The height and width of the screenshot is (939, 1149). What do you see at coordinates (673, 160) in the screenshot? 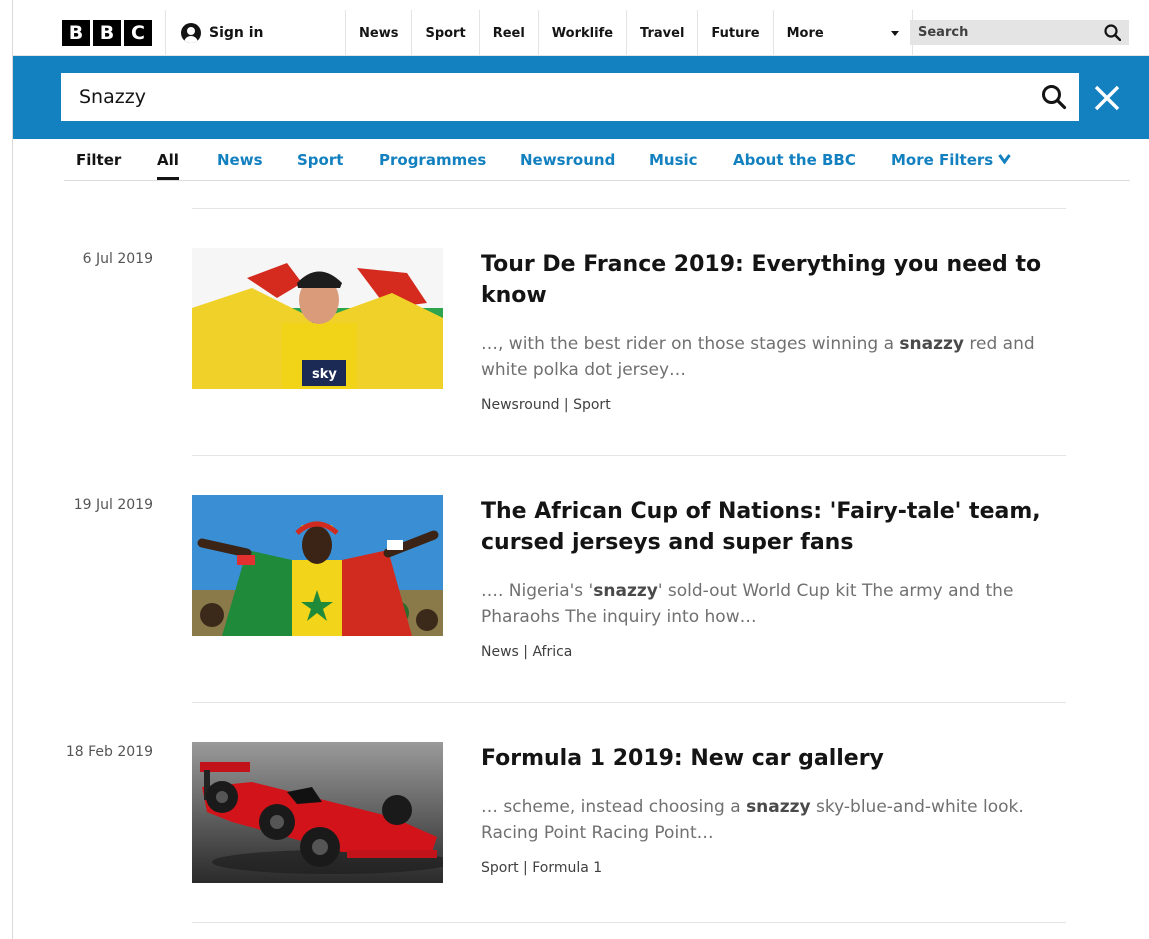
I see `tab-music: Music` at bounding box center [673, 160].